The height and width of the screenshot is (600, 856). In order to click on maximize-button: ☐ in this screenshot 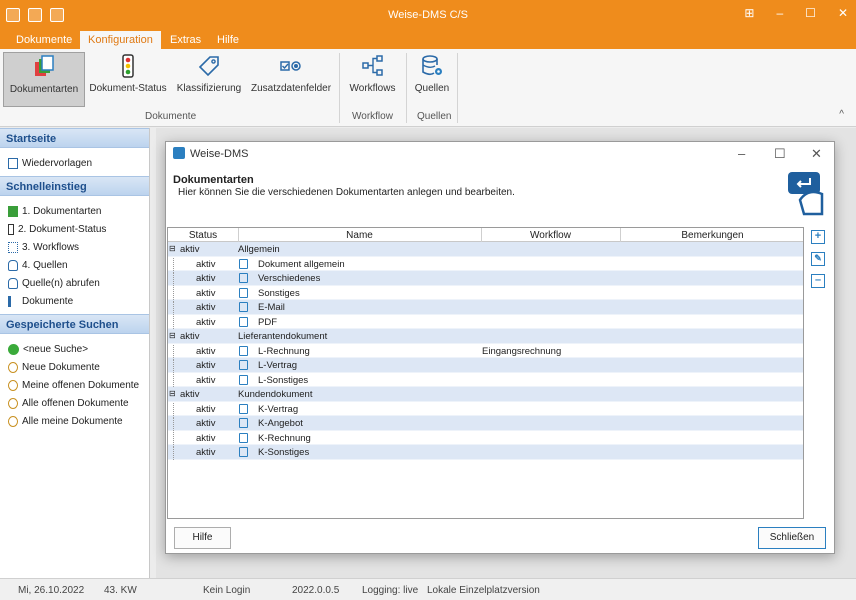, I will do `click(810, 13)`.